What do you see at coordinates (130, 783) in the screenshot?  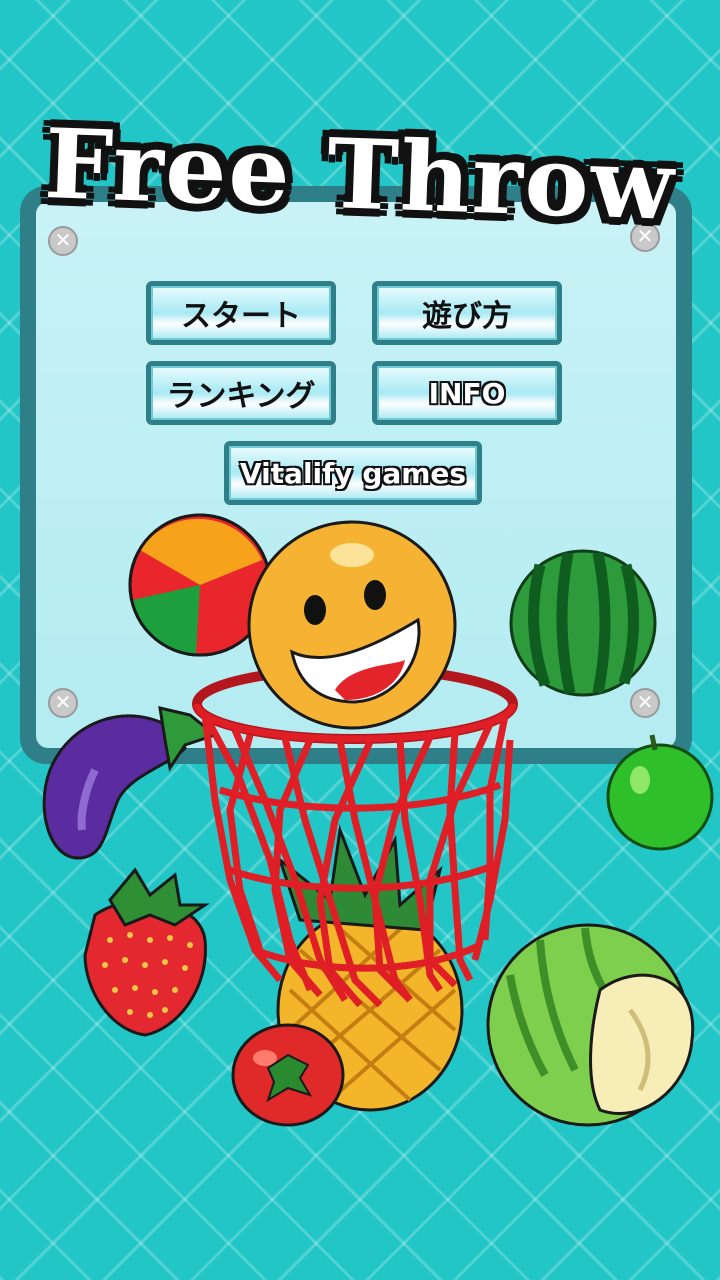 I see `eggplant-icon` at bounding box center [130, 783].